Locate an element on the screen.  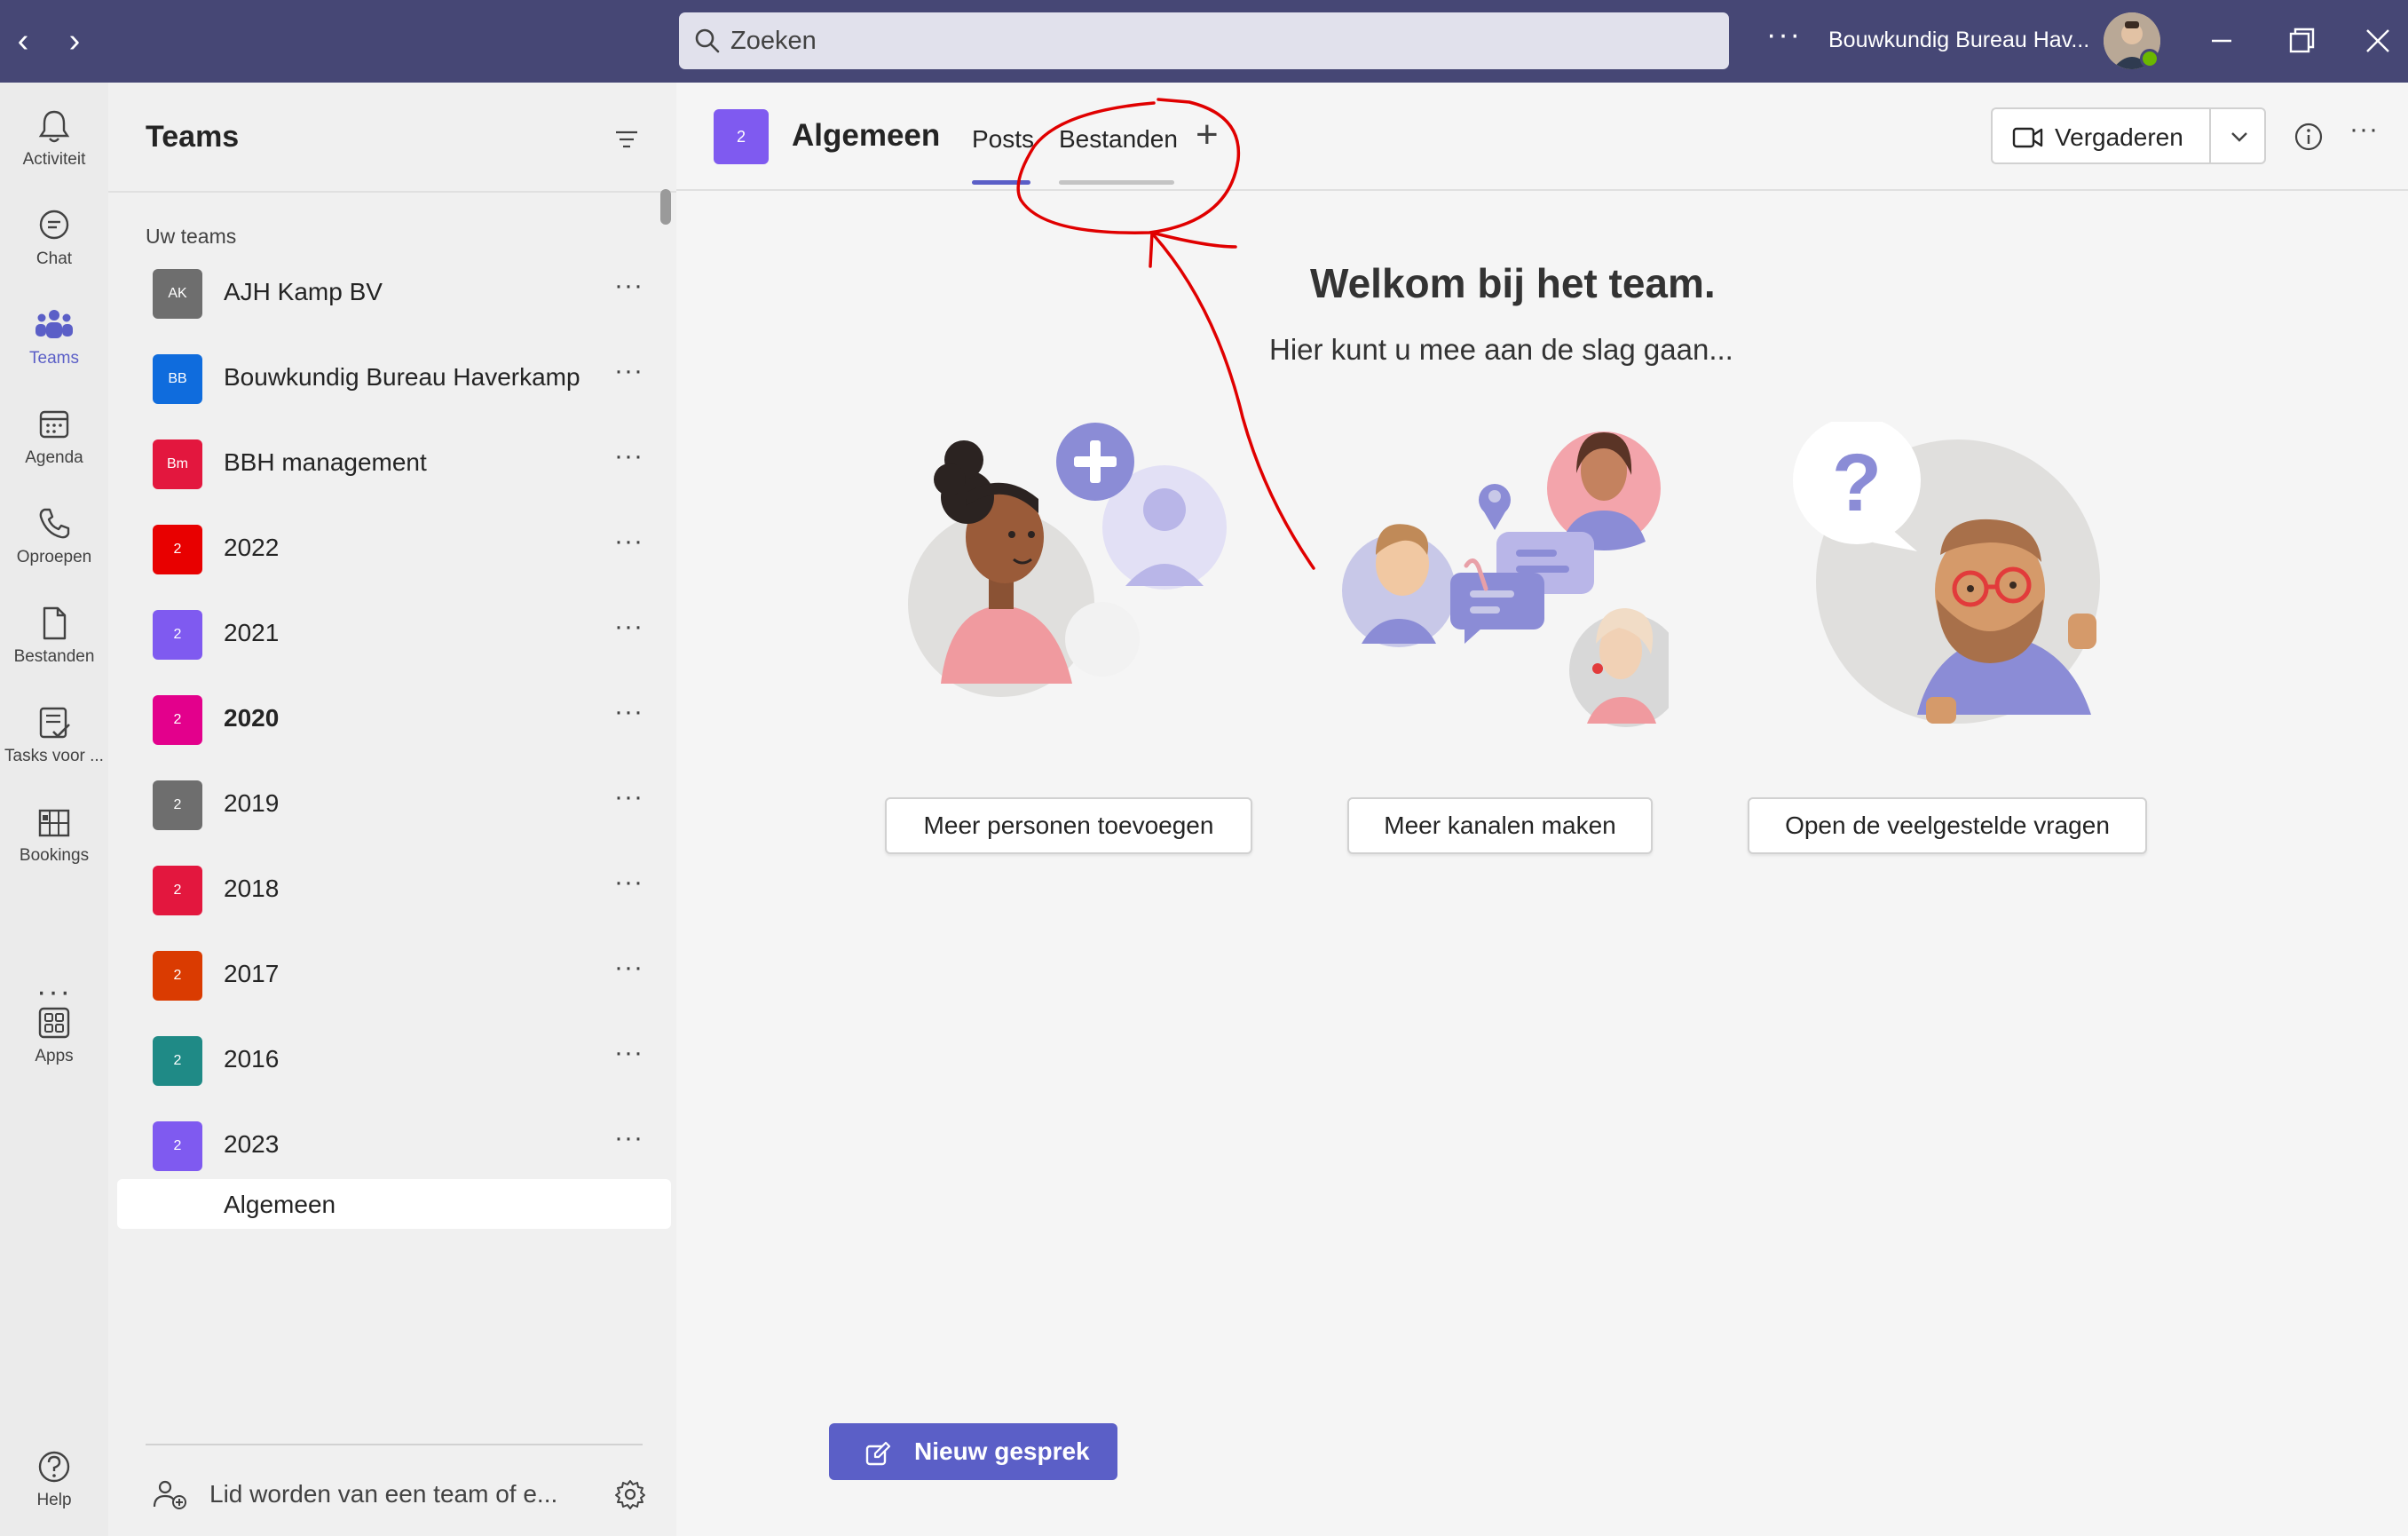
tab-hover-indicator is located at coordinates (1116, 182).